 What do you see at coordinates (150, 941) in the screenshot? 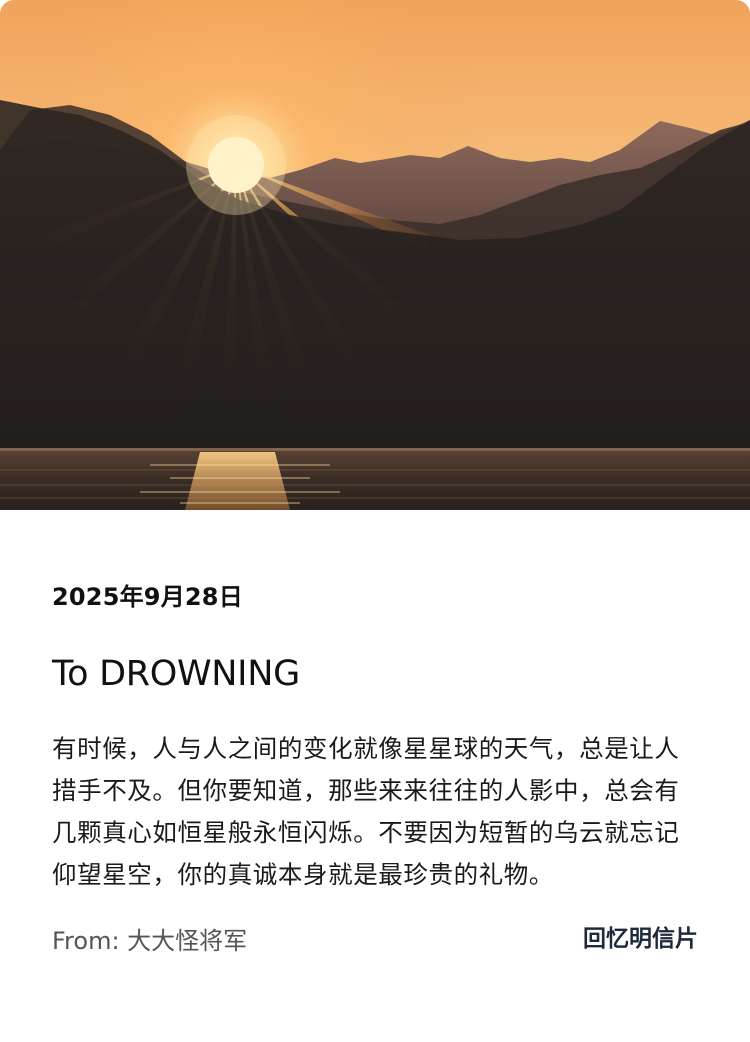
I see `sender-label: From: 大大怪将军` at bounding box center [150, 941].